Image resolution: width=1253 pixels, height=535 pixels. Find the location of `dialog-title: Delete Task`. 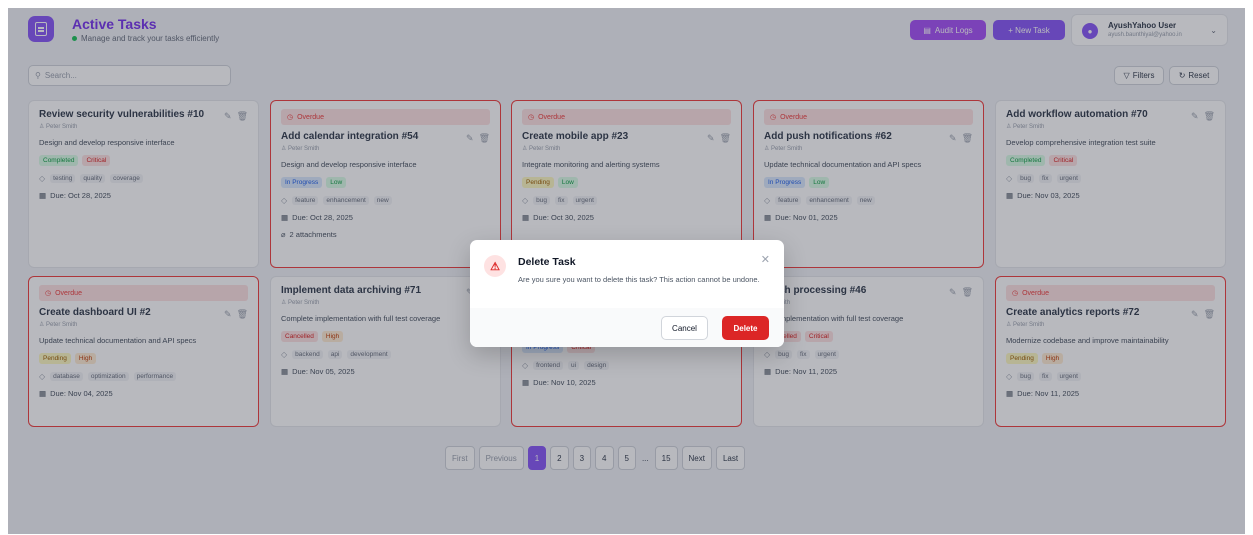

dialog-title: Delete Task is located at coordinates (547, 262).